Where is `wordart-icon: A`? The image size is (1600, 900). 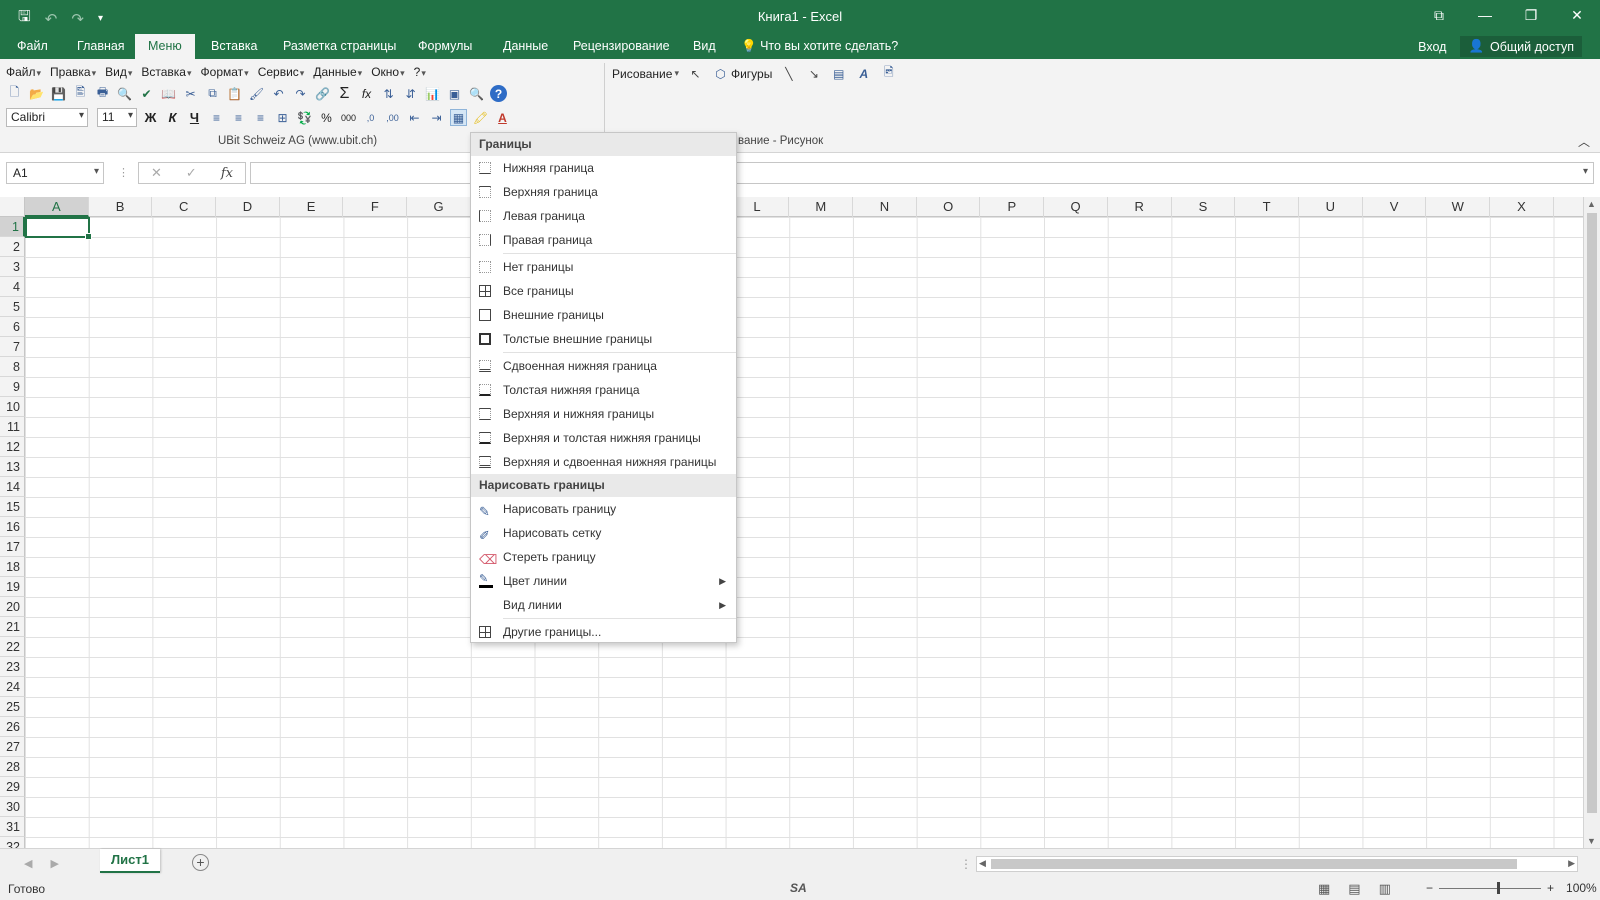
wordart-icon: A is located at coordinates (863, 73).